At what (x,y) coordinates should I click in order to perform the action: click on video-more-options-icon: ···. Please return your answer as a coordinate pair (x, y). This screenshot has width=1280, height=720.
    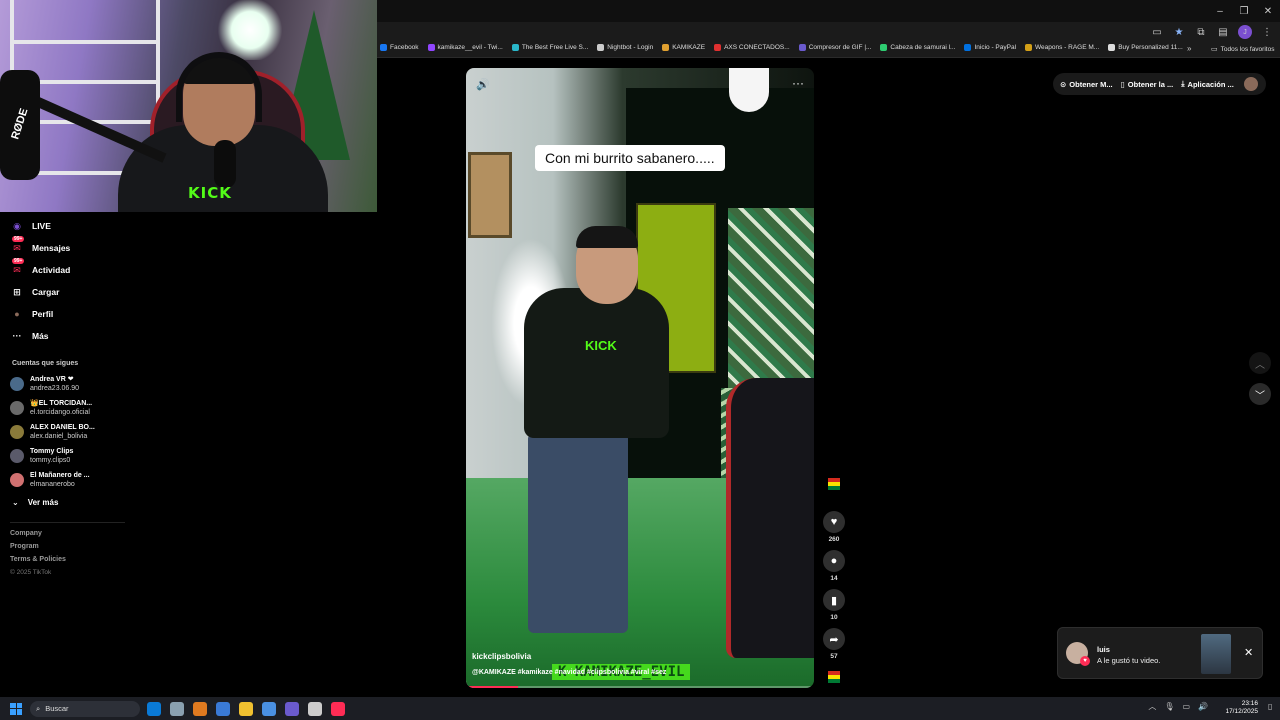
    Looking at the image, I should click on (798, 83).